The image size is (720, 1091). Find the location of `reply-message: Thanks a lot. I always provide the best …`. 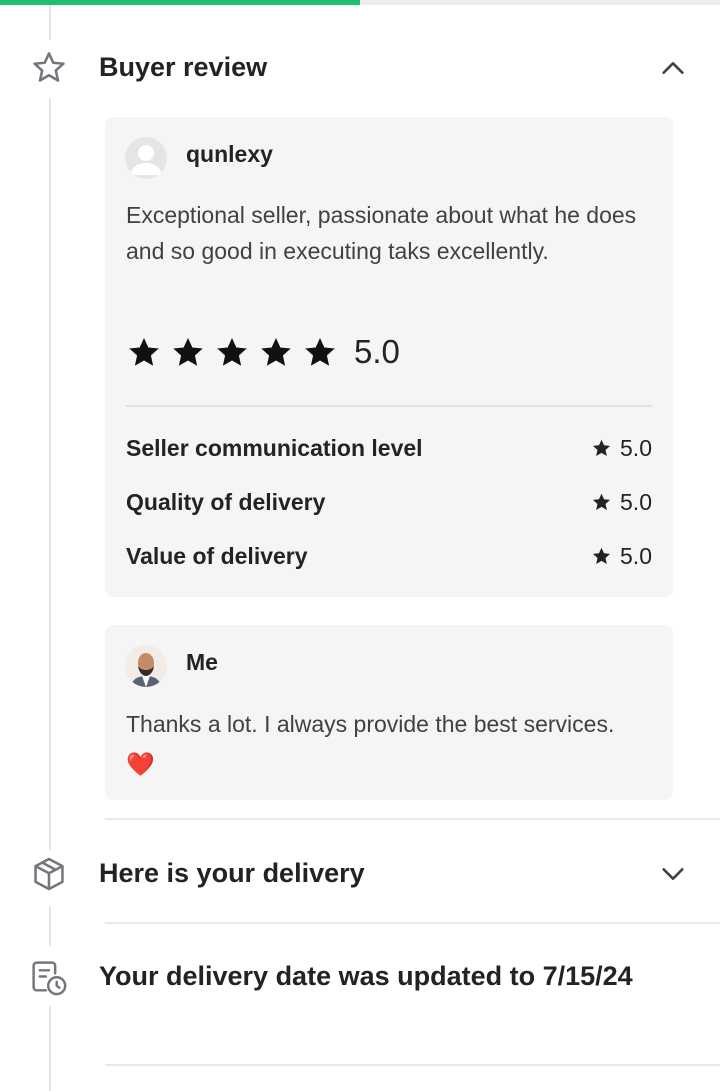

reply-message: Thanks a lot. I always provide the best … is located at coordinates (370, 724).